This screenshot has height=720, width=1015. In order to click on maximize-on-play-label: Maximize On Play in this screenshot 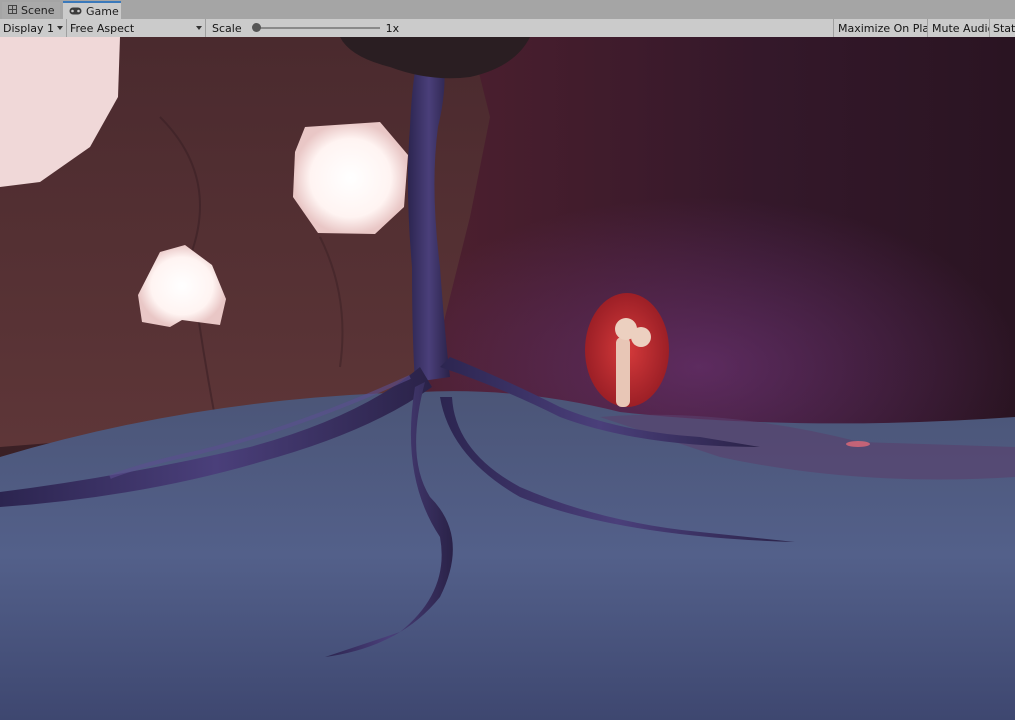, I will do `click(883, 28)`.